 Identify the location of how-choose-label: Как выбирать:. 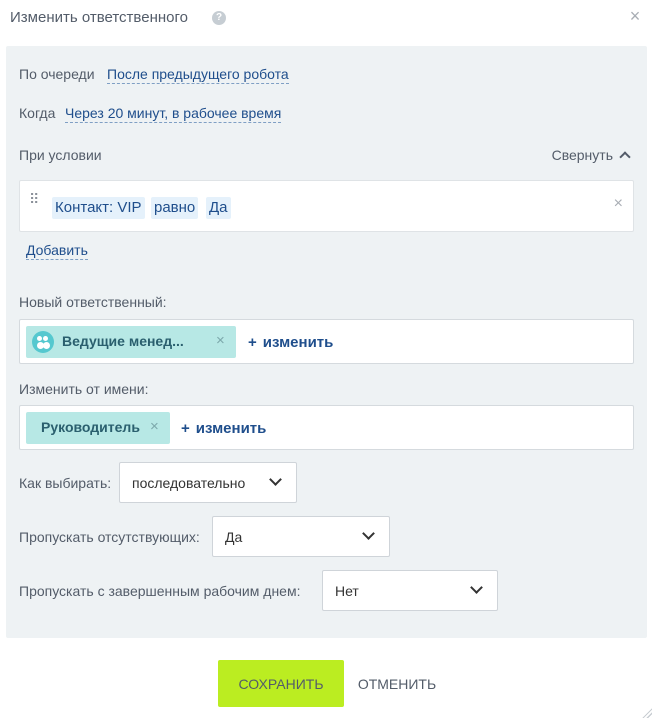
(65, 483).